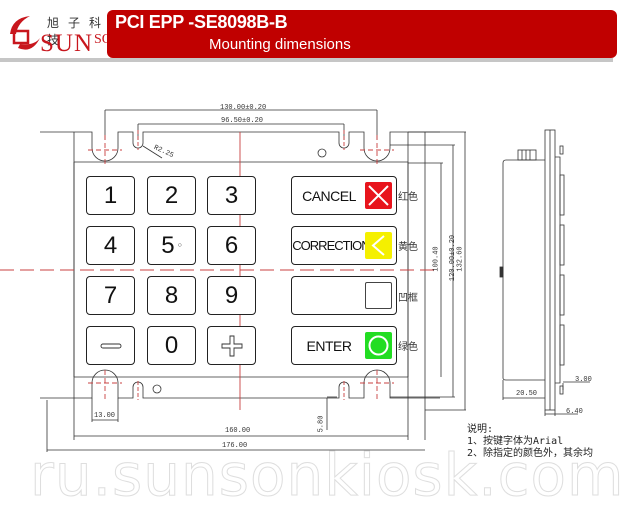  I want to click on color-note-yellow: 黄色, so click(408, 247).